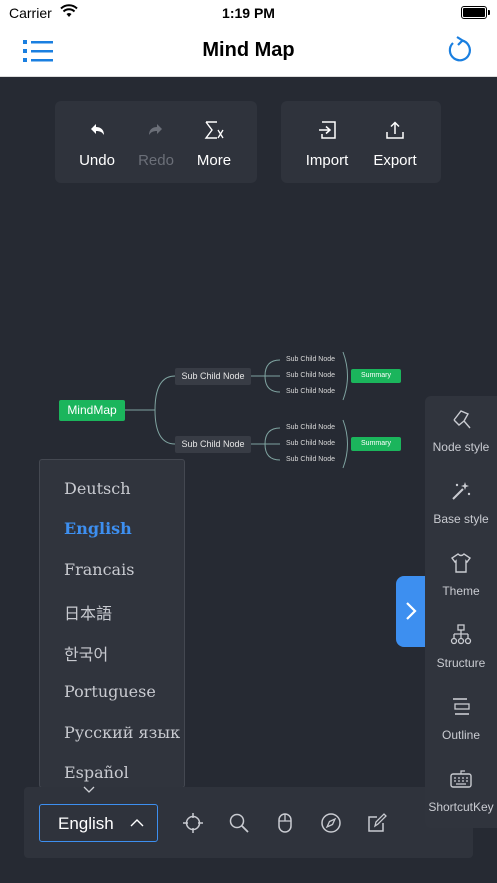 The height and width of the screenshot is (883, 497). I want to click on side-item-shortcut-key: ShortcutKey, so click(461, 792).